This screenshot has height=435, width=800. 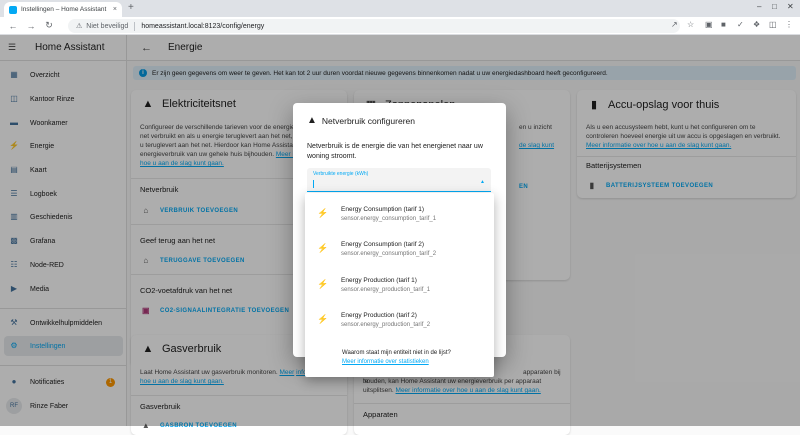 I want to click on tab-close-icon: ×, so click(x=115, y=9).